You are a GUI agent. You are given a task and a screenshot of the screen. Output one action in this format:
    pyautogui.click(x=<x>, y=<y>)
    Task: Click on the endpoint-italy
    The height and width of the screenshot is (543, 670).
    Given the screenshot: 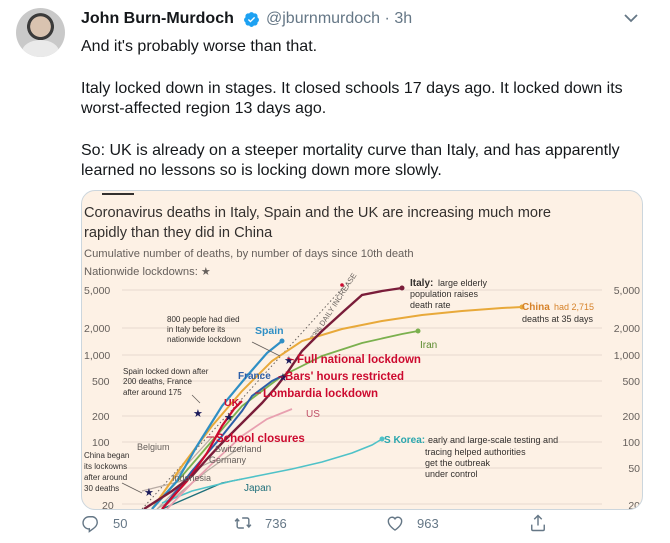 What is the action you would take?
    pyautogui.click(x=402, y=288)
    